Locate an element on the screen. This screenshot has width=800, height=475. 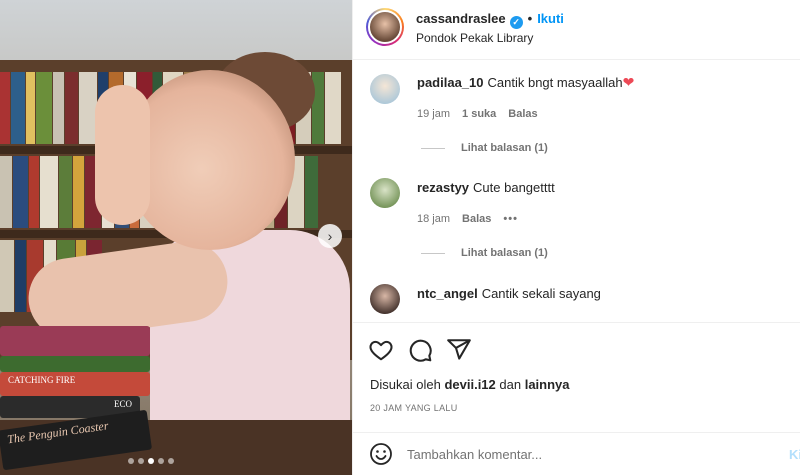
verified-badge-icon: ✓ is located at coordinates (516, 22).